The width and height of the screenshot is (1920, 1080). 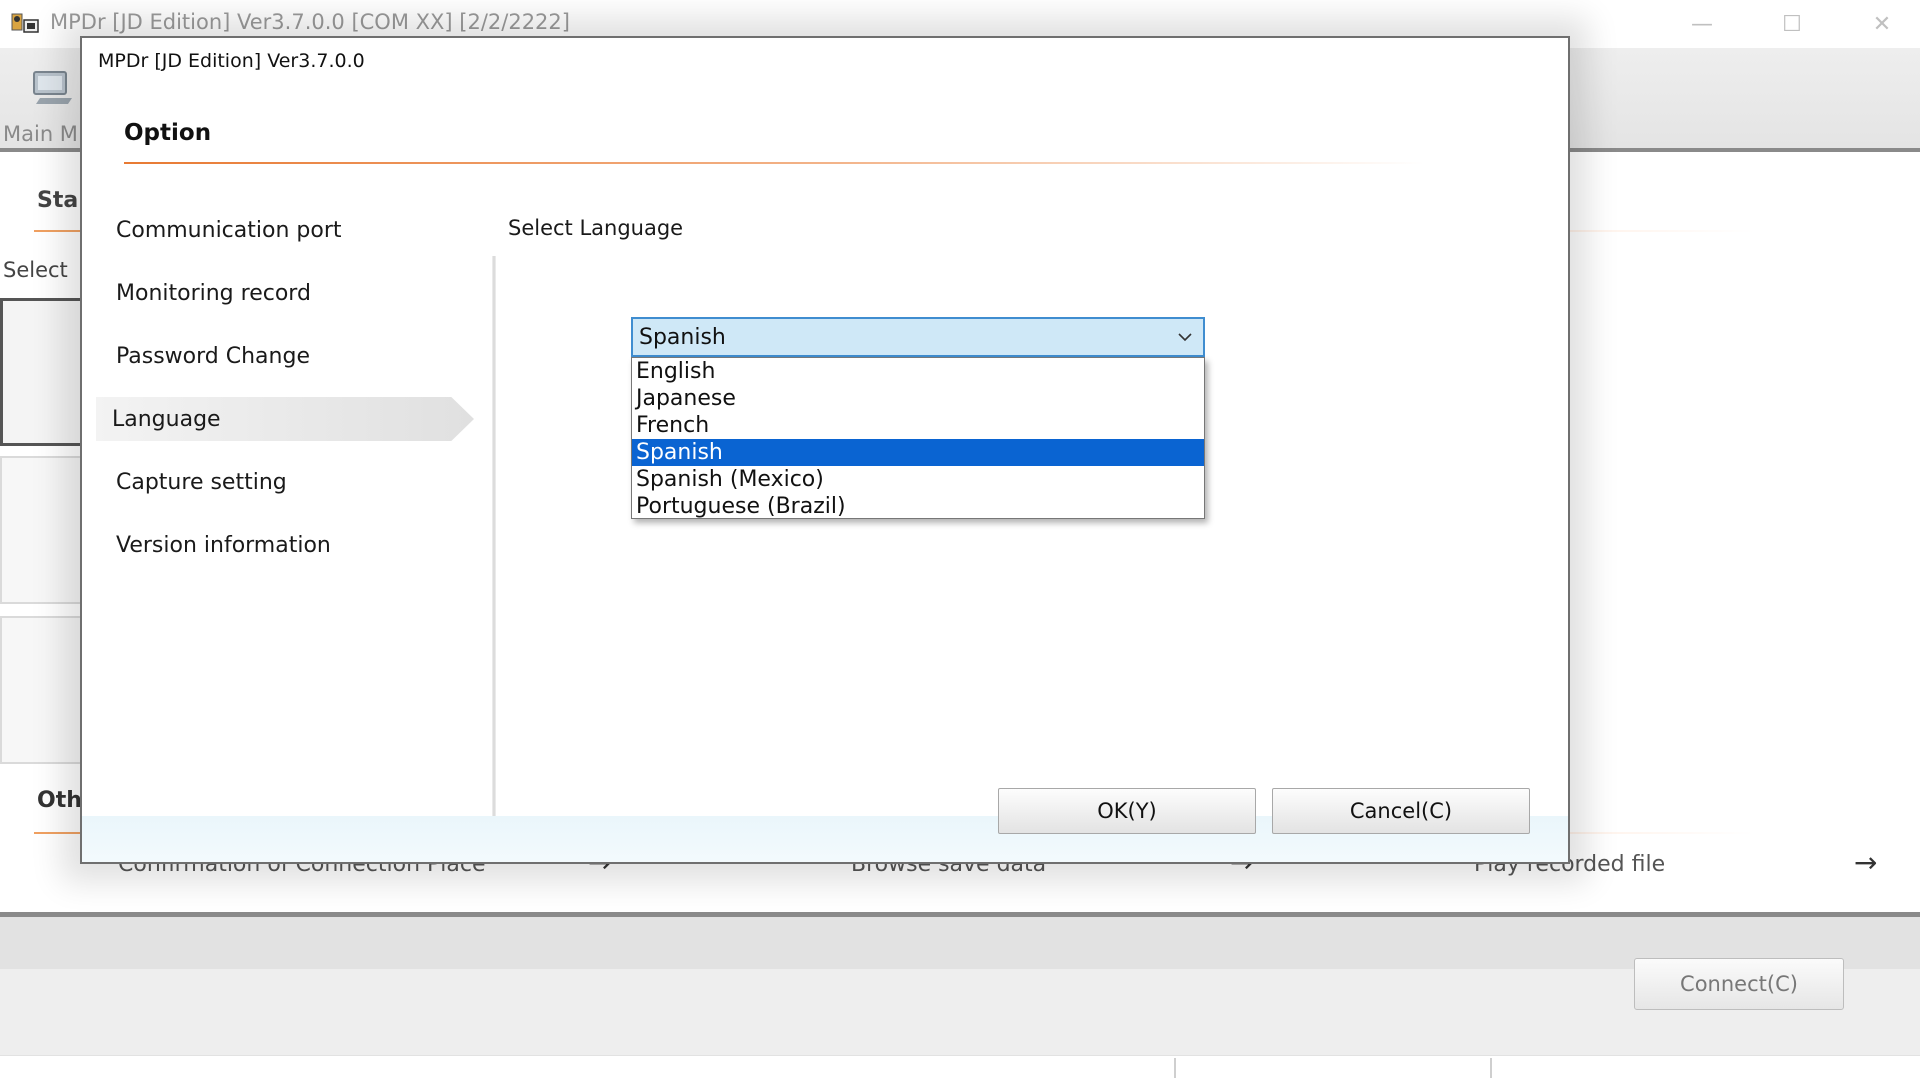 I want to click on menu-item-password-change: Password Change, so click(x=281, y=356).